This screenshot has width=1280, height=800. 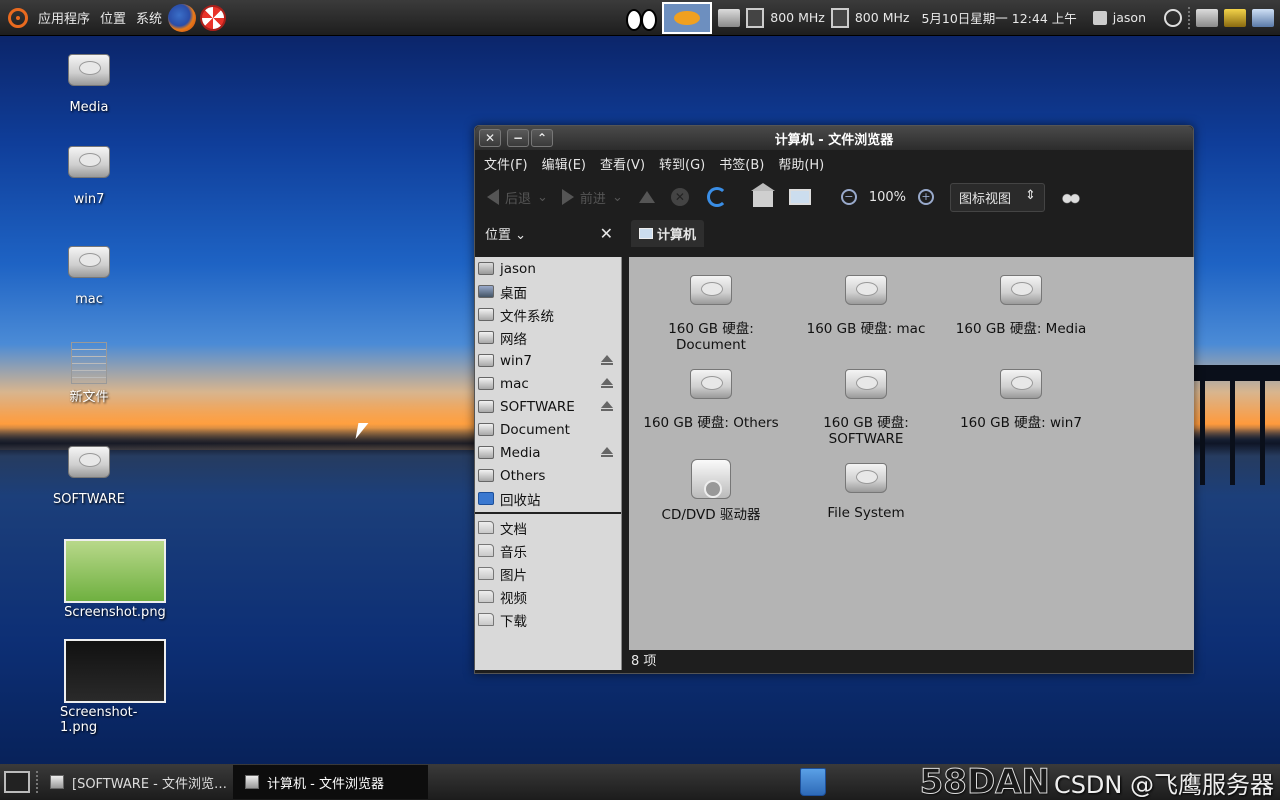 I want to click on cpu-freq-2: 800 MHz, so click(x=882, y=17).